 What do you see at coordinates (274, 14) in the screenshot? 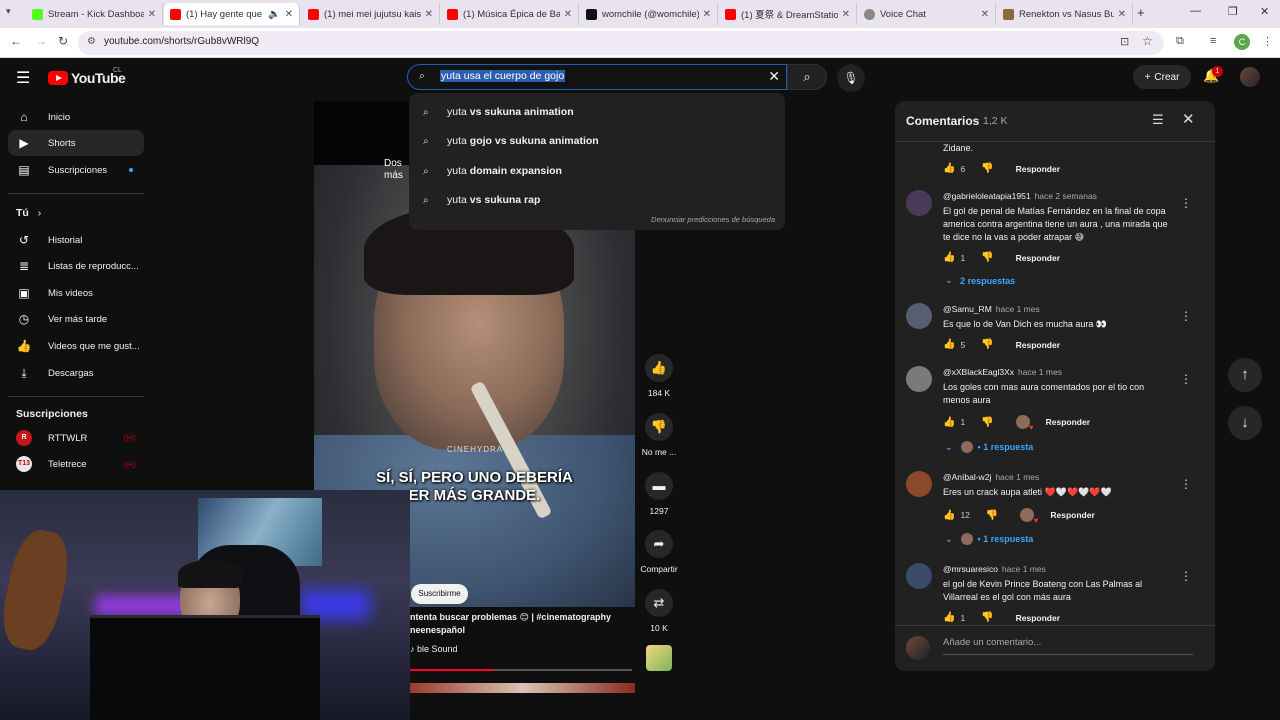
I see `tab-audio-icon: 🔈` at bounding box center [274, 14].